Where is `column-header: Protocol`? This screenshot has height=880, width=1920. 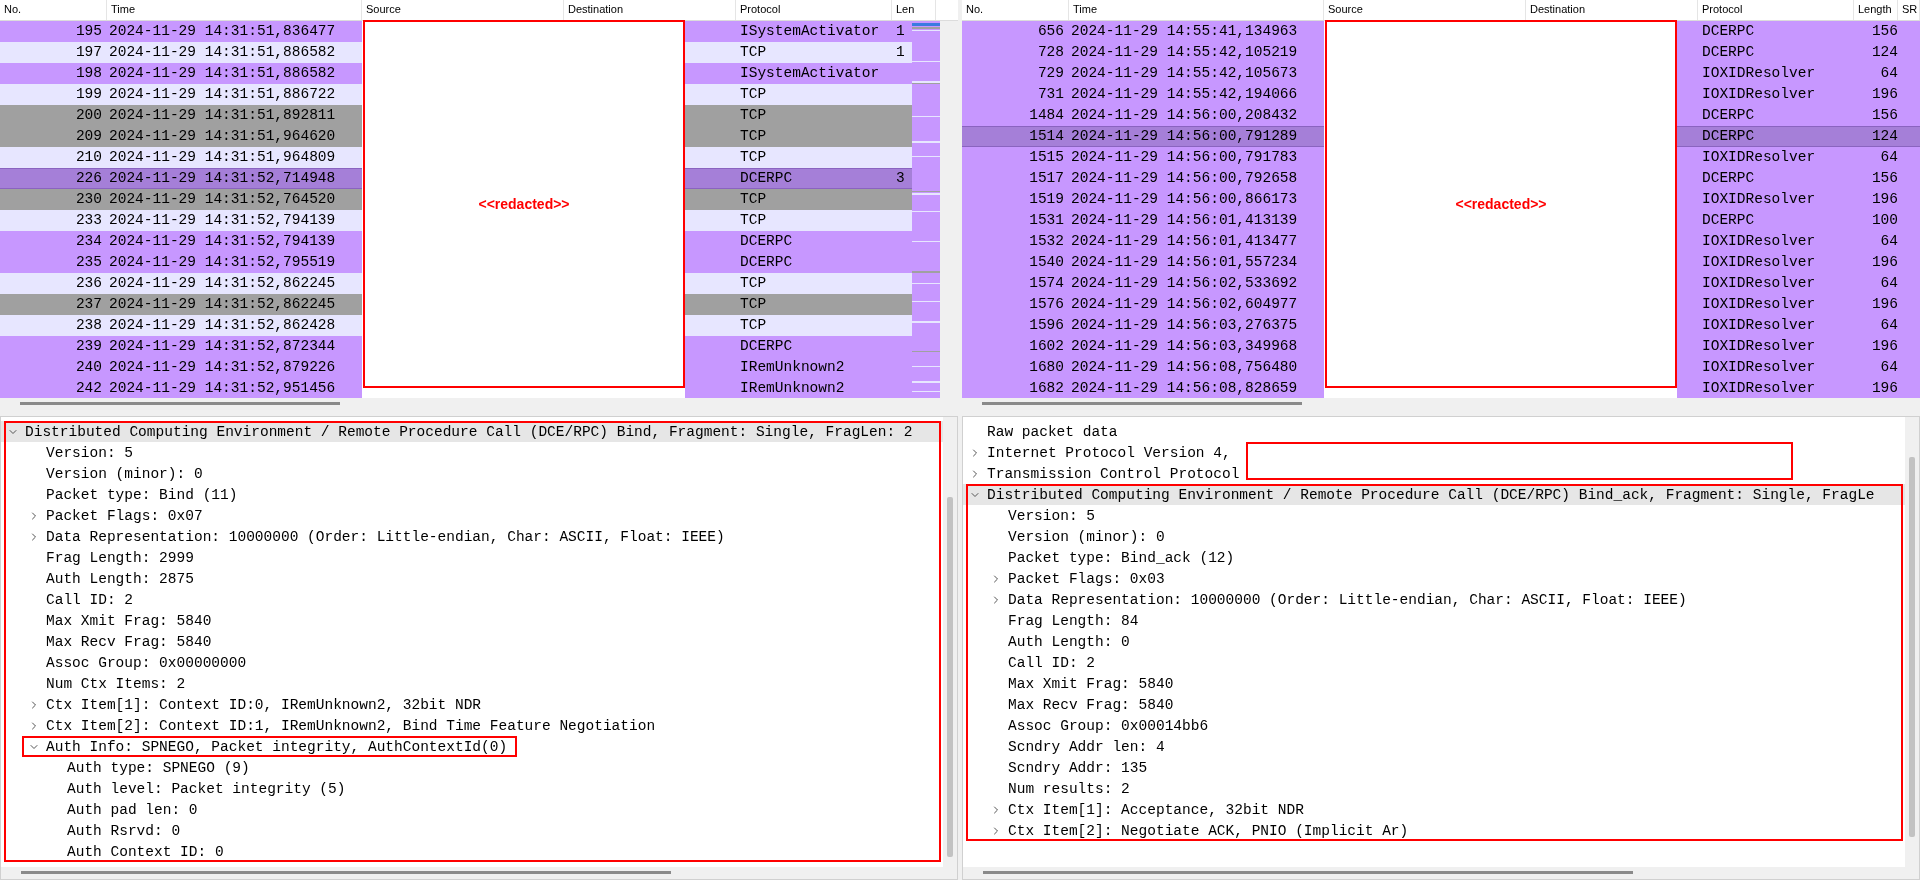 column-header: Protocol is located at coordinates (1776, 10).